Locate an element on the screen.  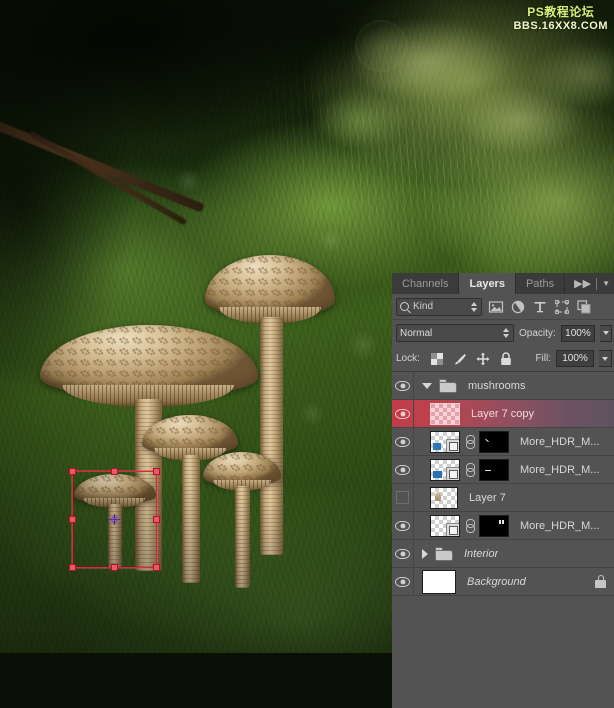
tab-paths: Paths is located at coordinates (540, 283).